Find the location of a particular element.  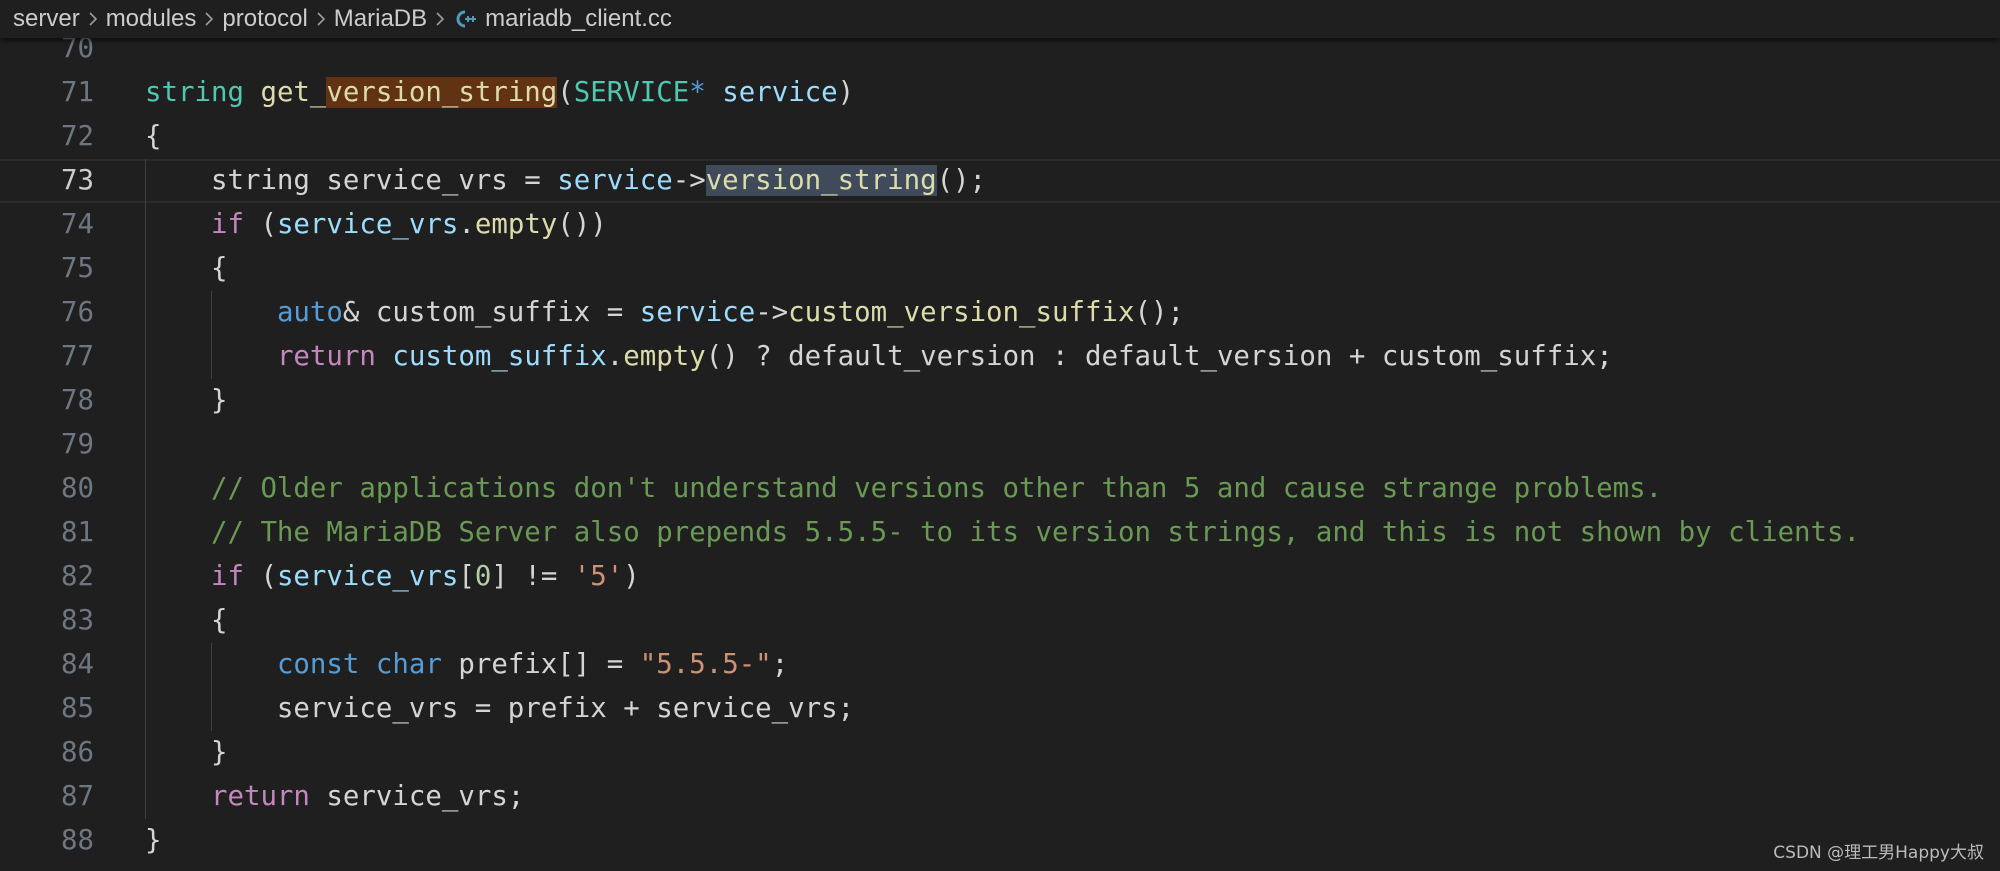

code-token: ; is located at coordinates (780, 664).